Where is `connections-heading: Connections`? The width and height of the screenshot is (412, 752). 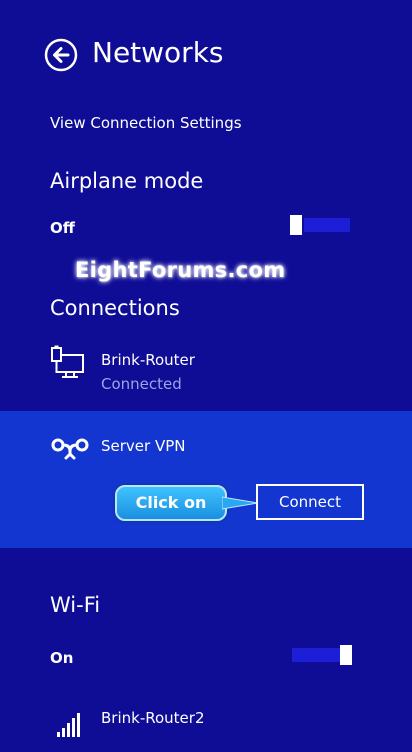
connections-heading: Connections is located at coordinates (115, 308).